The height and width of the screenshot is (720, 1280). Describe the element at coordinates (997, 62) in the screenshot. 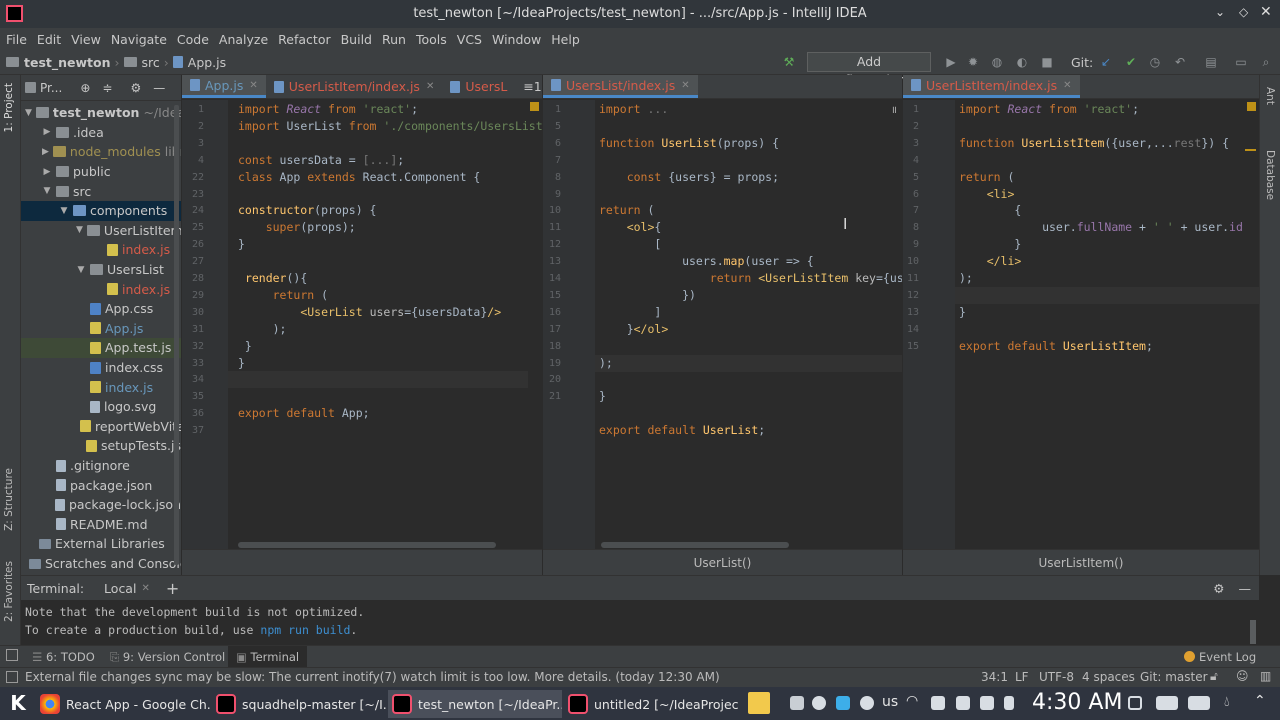

I see `coverage-icon: ◍` at that location.